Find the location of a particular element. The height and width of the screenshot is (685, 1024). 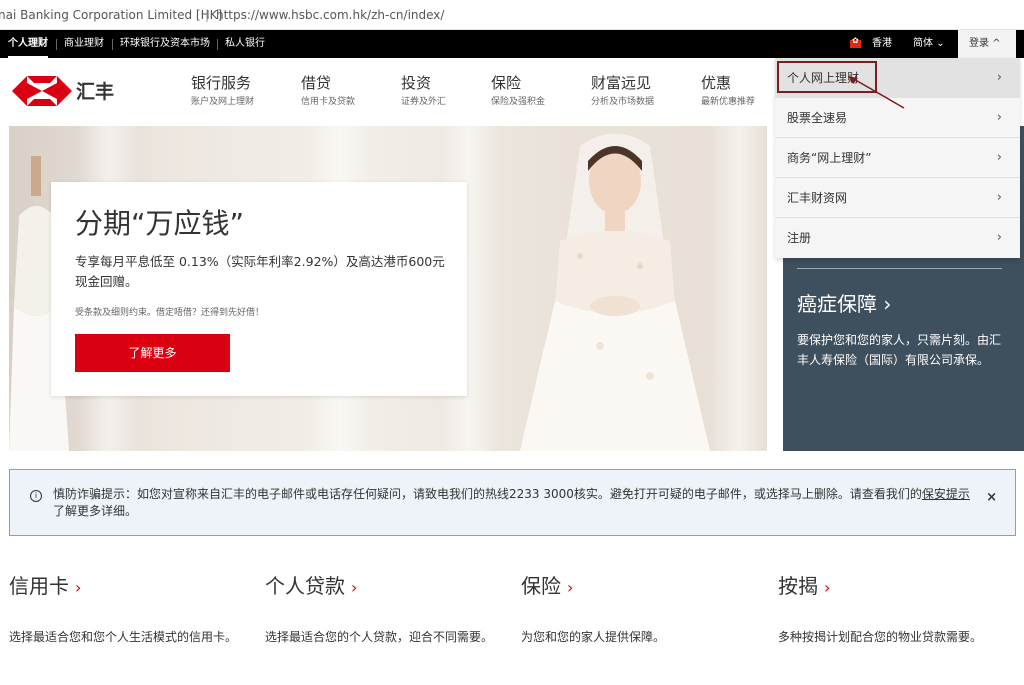

menu-item-label: 汇丰财资网 is located at coordinates (817, 198).